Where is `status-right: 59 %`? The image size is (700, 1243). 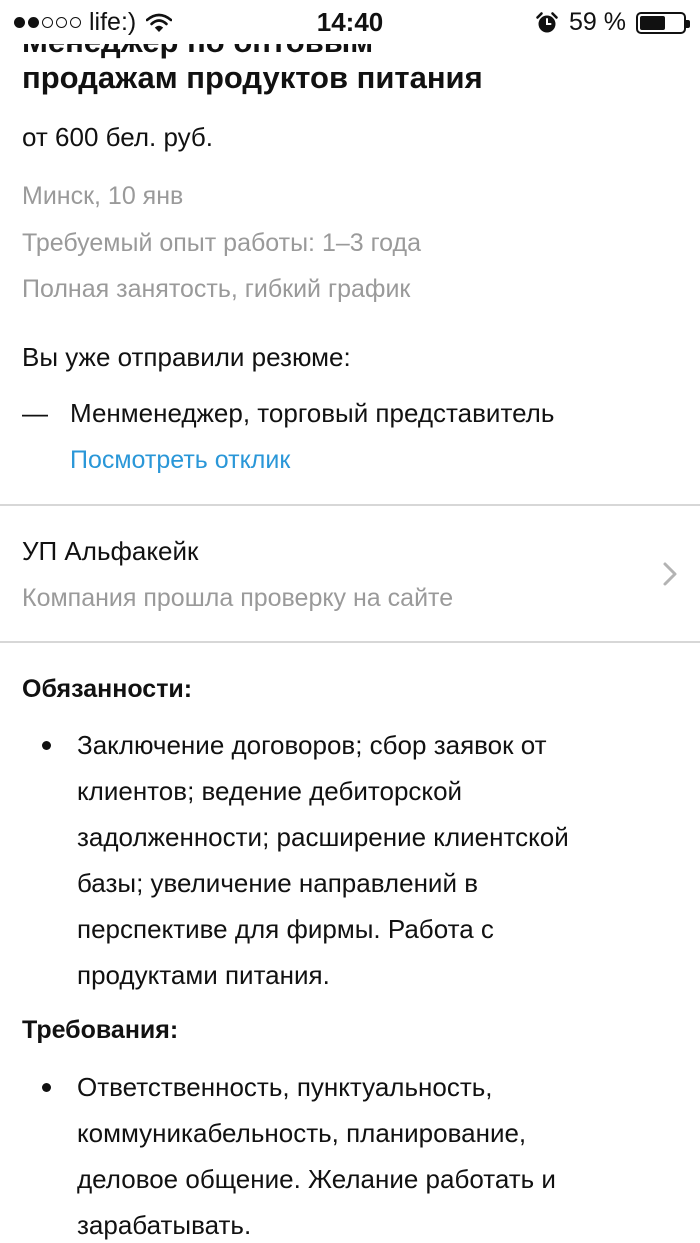
status-right: 59 % is located at coordinates (612, 22).